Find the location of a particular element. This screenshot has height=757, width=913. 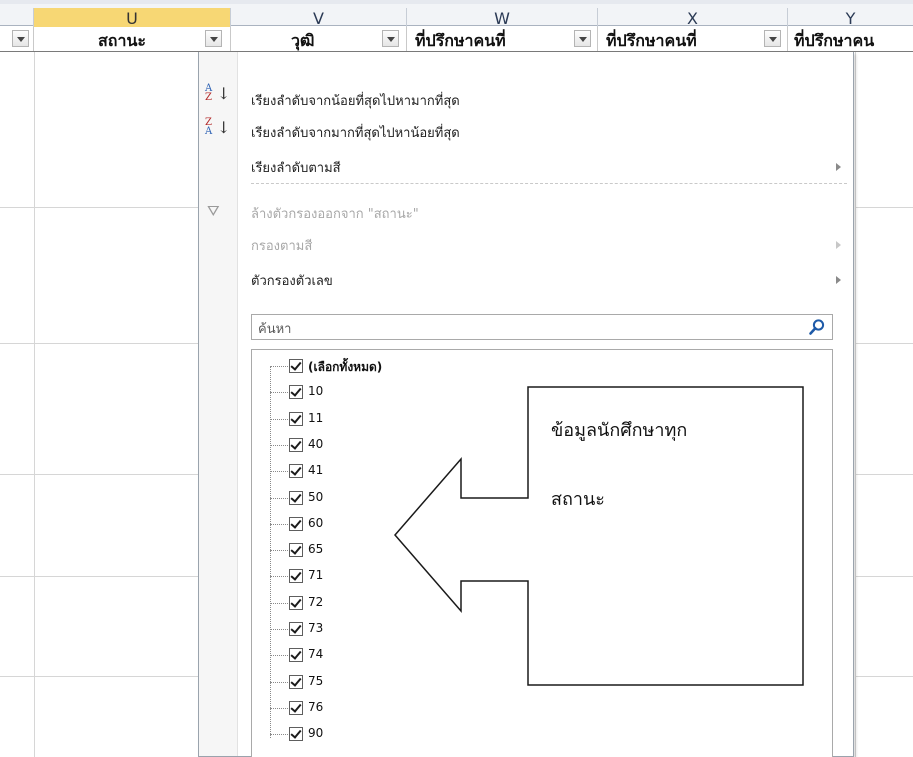

filter-dropdown-button-status is located at coordinates (213, 38).